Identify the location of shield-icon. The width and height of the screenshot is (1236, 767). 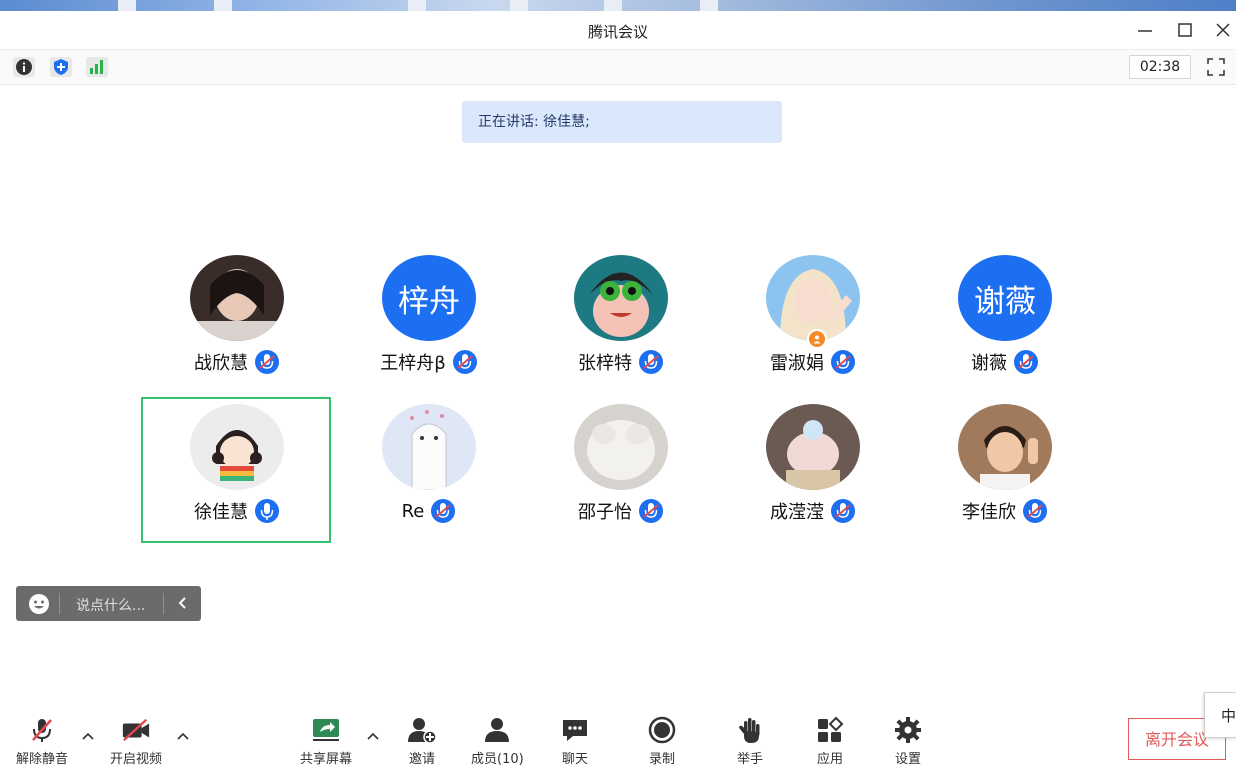
(61, 67).